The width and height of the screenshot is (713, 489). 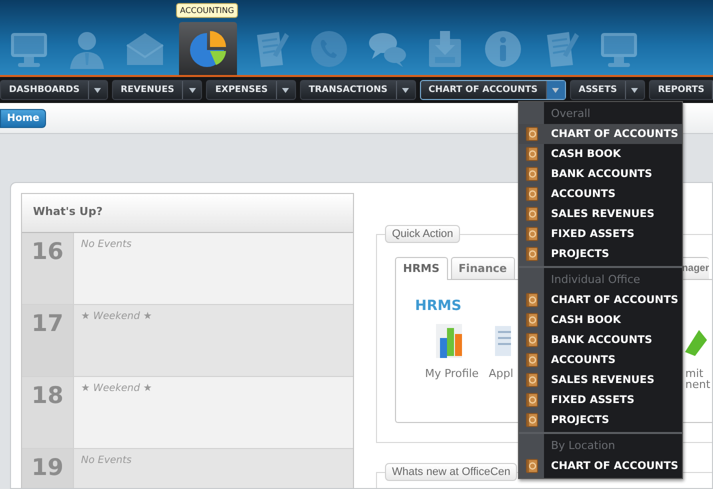 What do you see at coordinates (555, 90) in the screenshot?
I see `caret-icon` at bounding box center [555, 90].